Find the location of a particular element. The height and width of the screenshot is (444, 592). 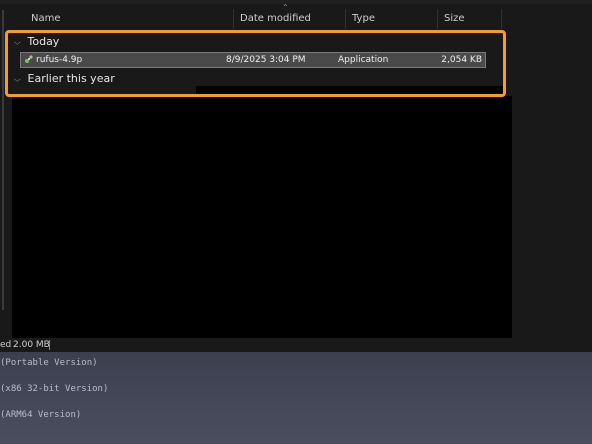

status-bar: ed 2.00 MB is located at coordinates (296, 345).